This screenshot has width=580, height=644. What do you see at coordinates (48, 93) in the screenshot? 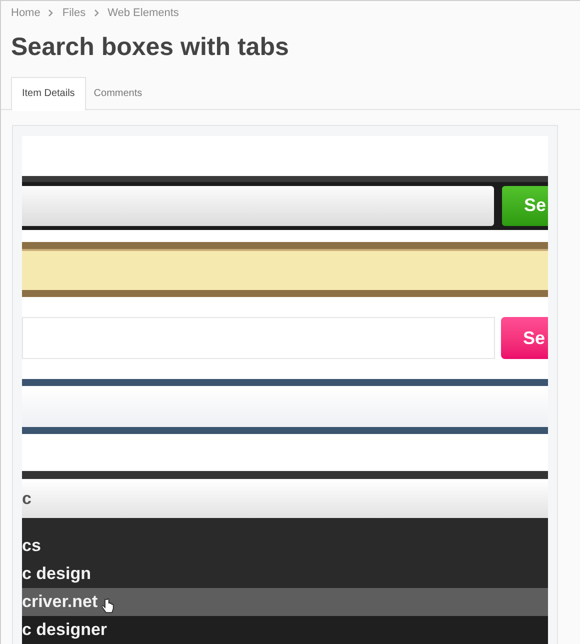
I see `tab: Item Details` at bounding box center [48, 93].